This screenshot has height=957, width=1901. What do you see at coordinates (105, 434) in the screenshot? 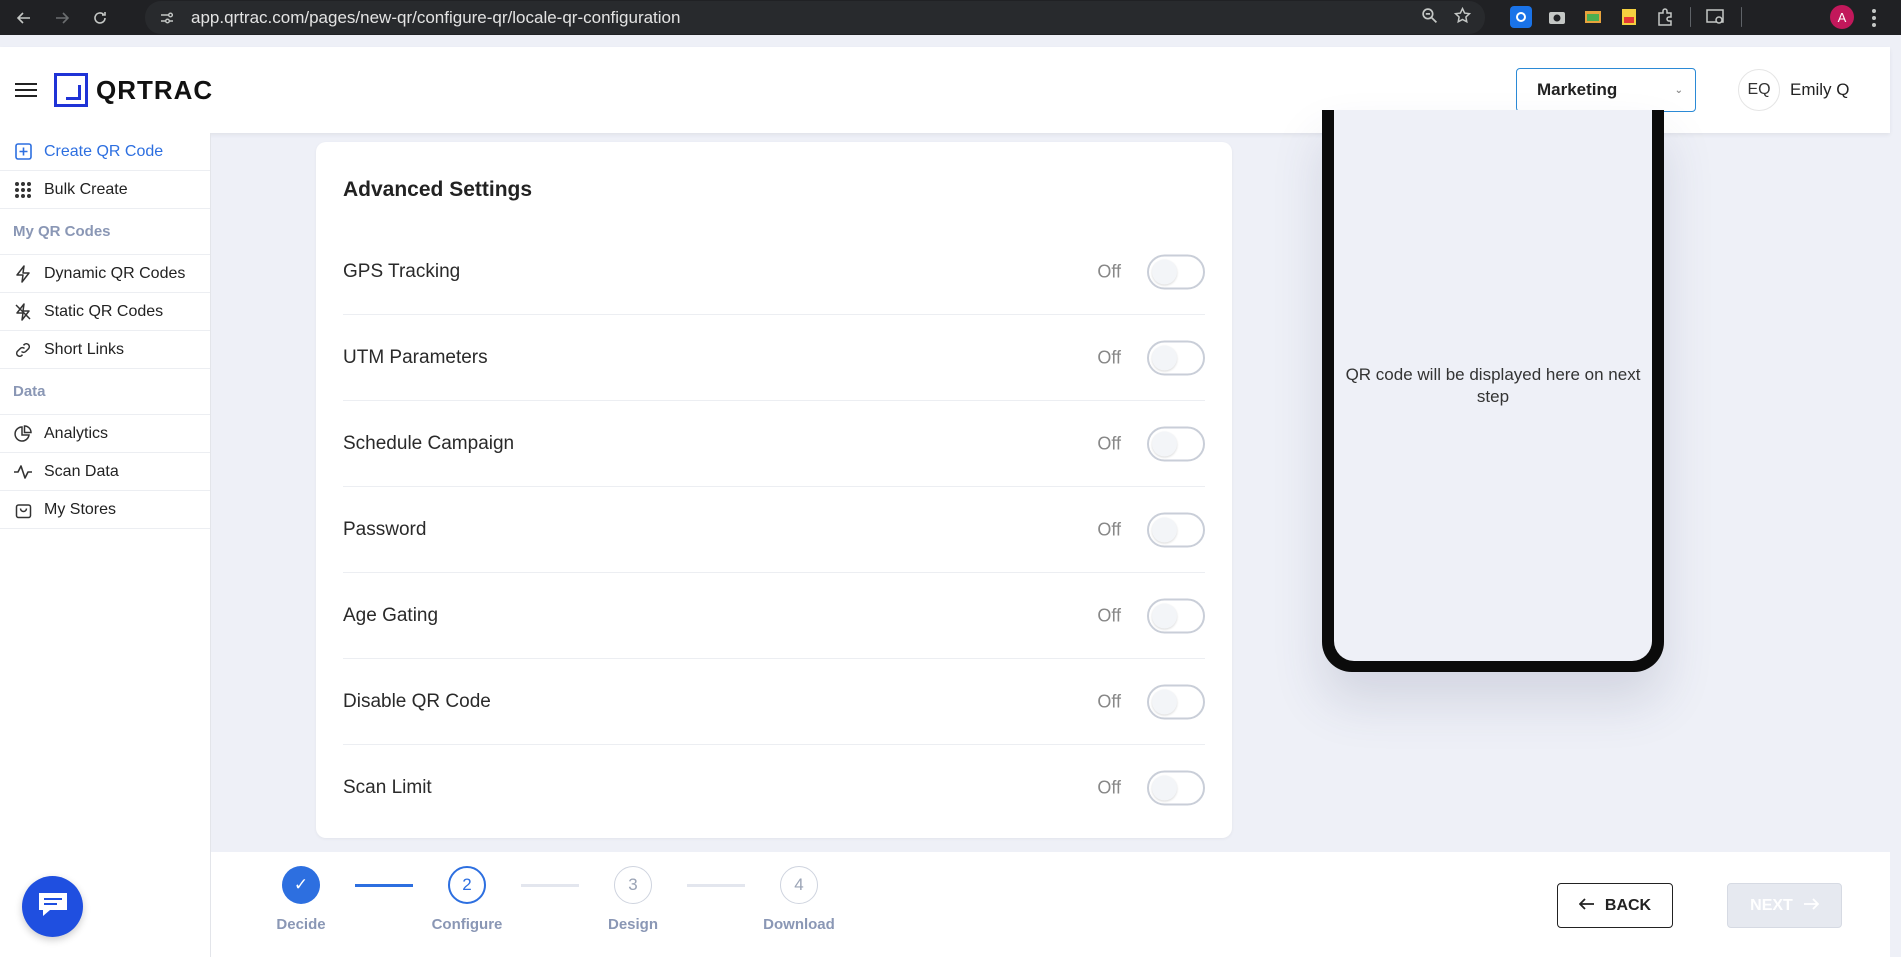
I see `sidebar-item-analytics: Analytics` at bounding box center [105, 434].